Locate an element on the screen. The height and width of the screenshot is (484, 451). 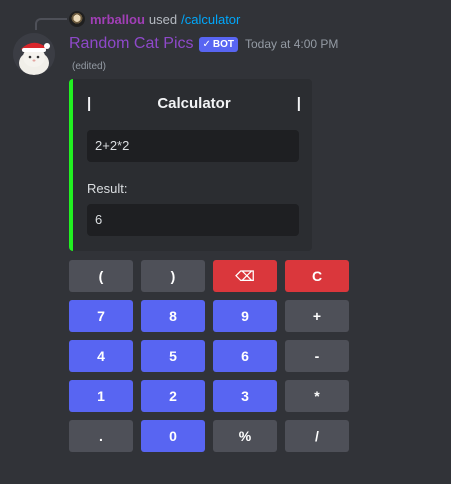
digit-6-button: 6 is located at coordinates (245, 356).